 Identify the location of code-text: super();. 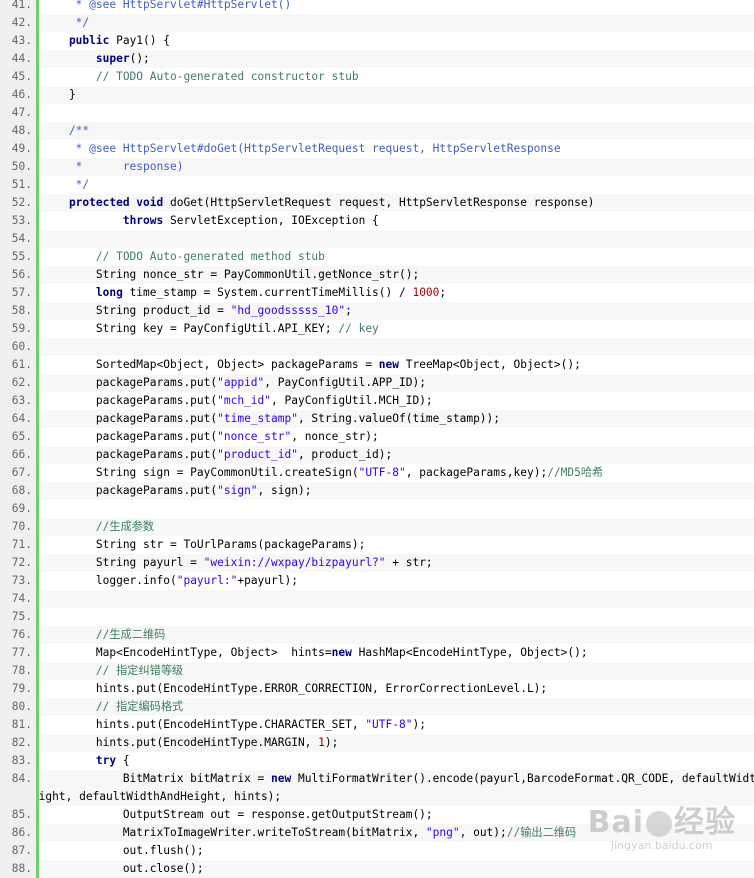
(396, 59).